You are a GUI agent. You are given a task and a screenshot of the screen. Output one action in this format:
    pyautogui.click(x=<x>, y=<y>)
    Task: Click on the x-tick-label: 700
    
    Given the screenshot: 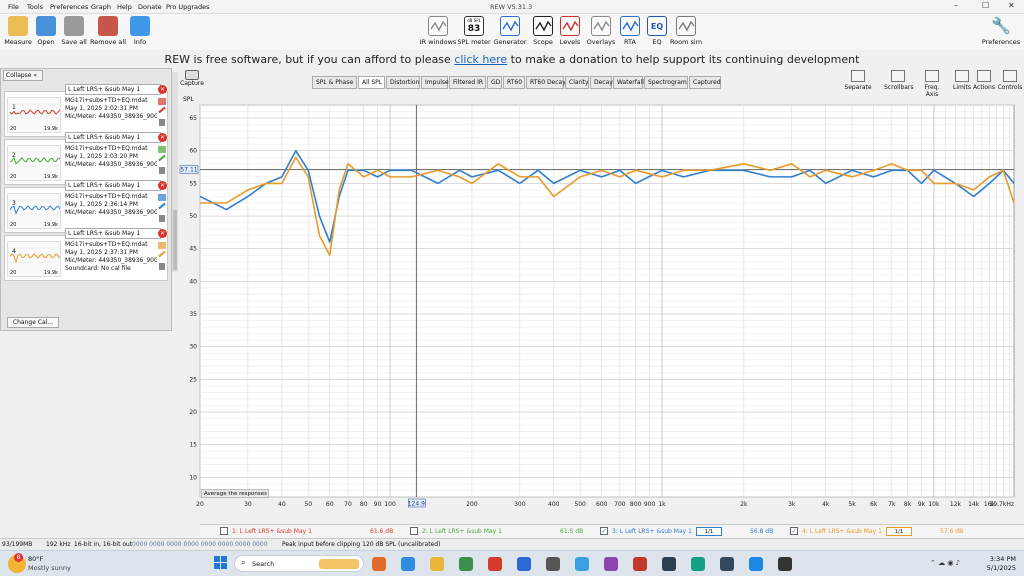 What is the action you would take?
    pyautogui.click(x=620, y=504)
    